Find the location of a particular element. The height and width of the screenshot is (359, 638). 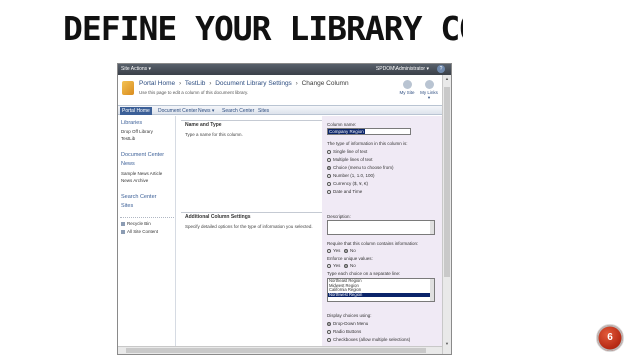

site-logo-icon is located at coordinates (128, 88).